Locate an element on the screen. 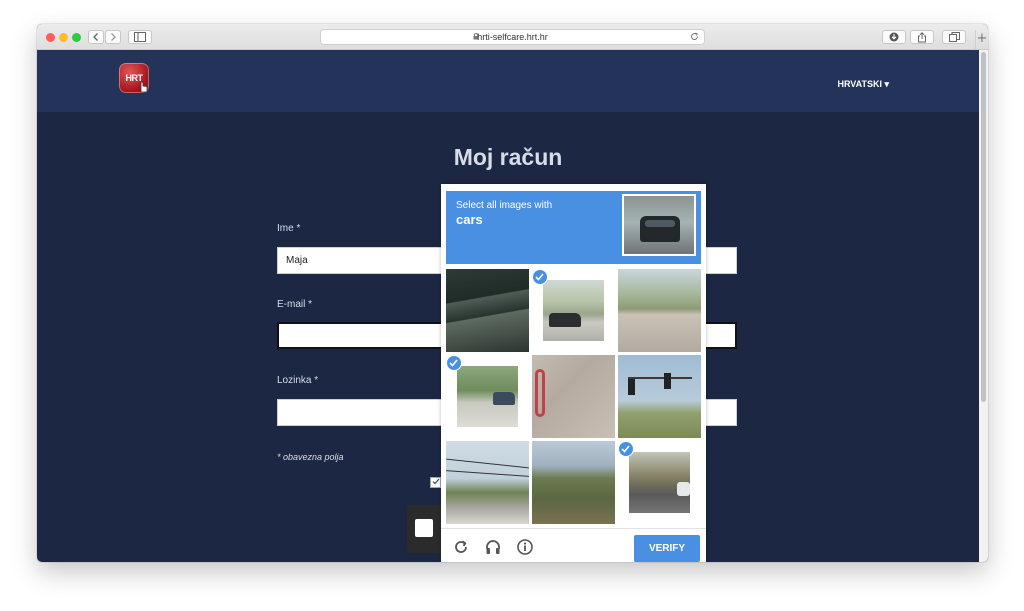 The height and width of the screenshot is (611, 1024). email-label: E-mail * is located at coordinates (295, 304).